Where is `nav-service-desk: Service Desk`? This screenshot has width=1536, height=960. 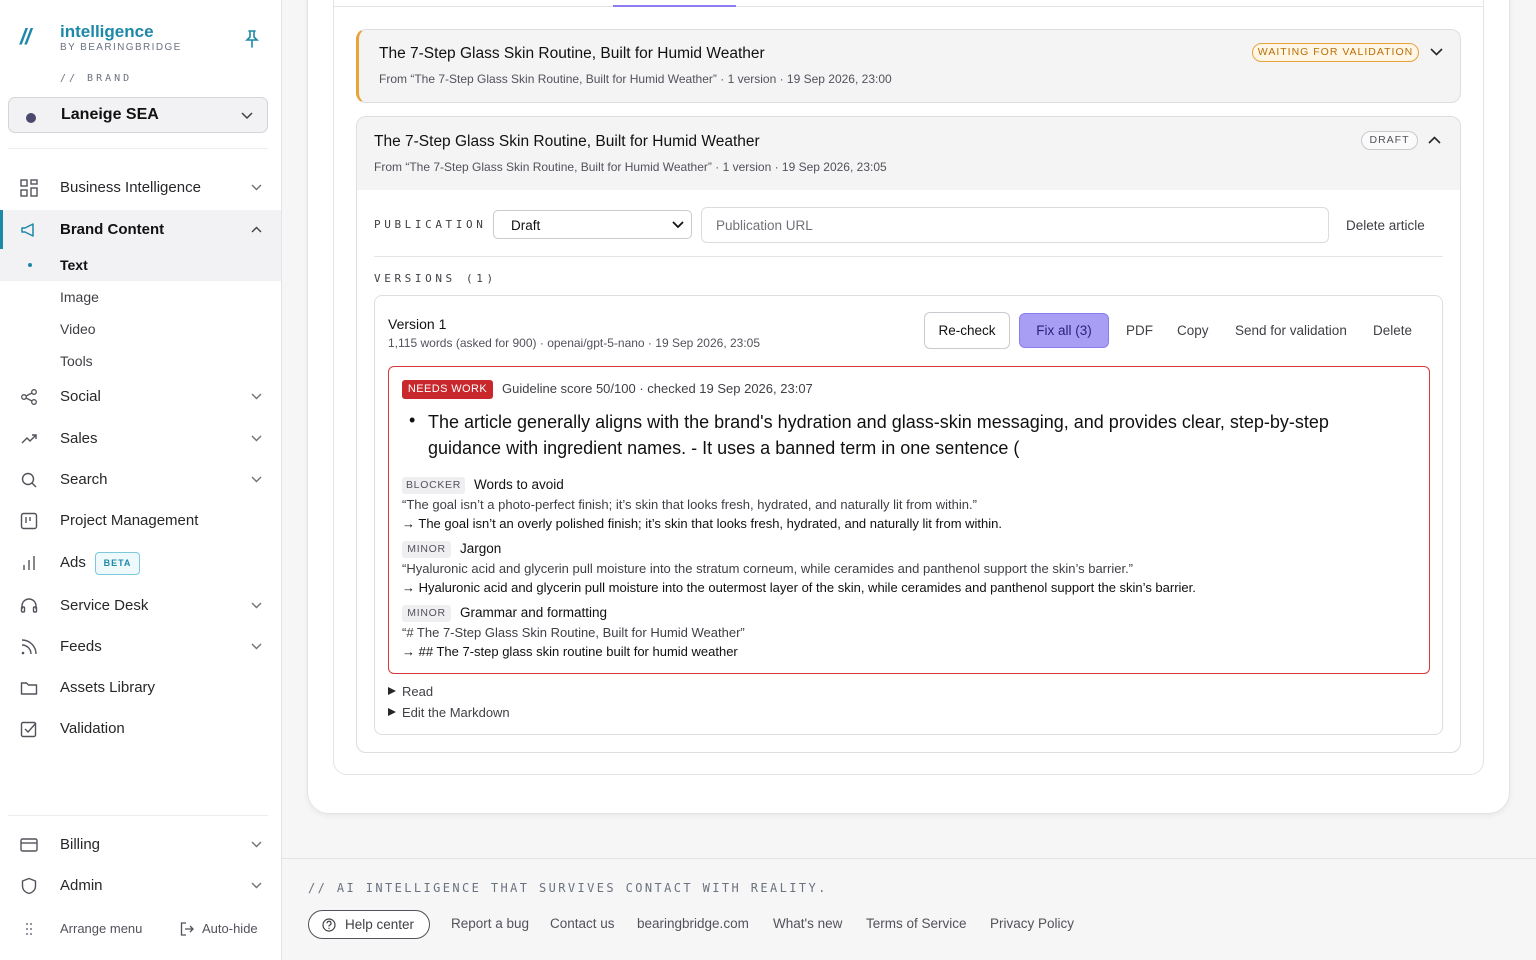 nav-service-desk: Service Desk is located at coordinates (140, 606).